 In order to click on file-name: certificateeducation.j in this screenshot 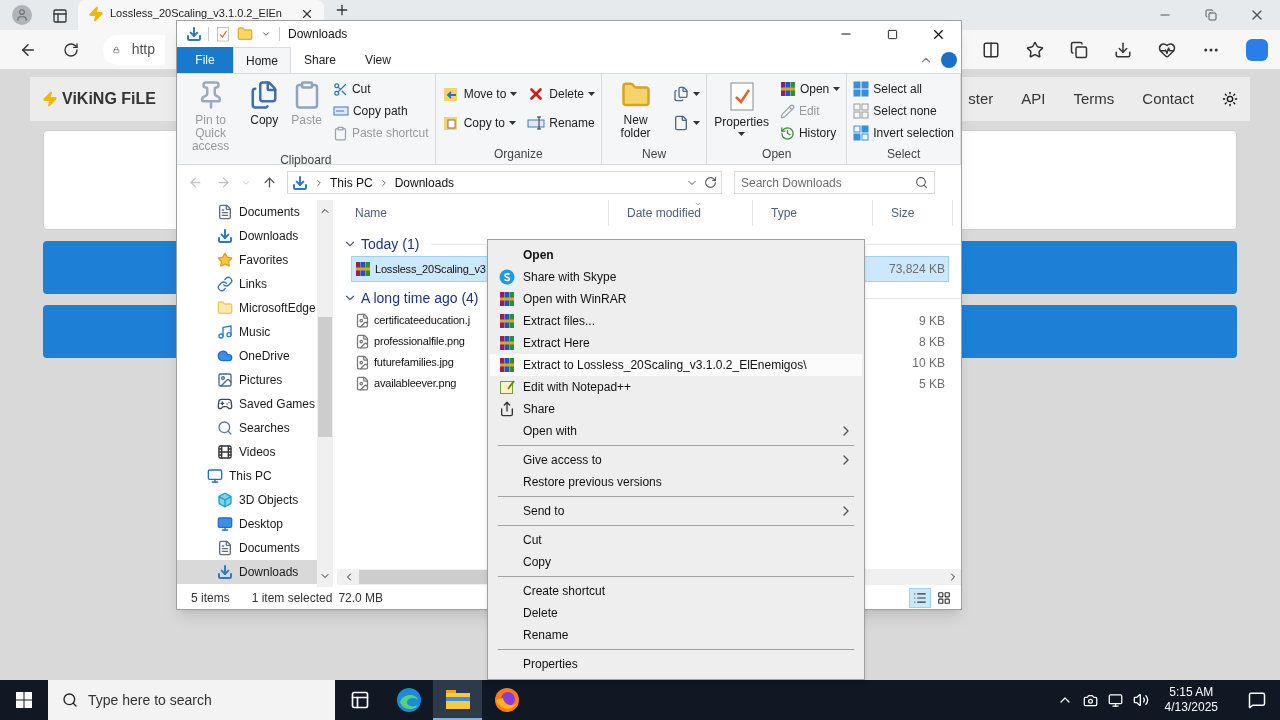, I will do `click(422, 321)`.